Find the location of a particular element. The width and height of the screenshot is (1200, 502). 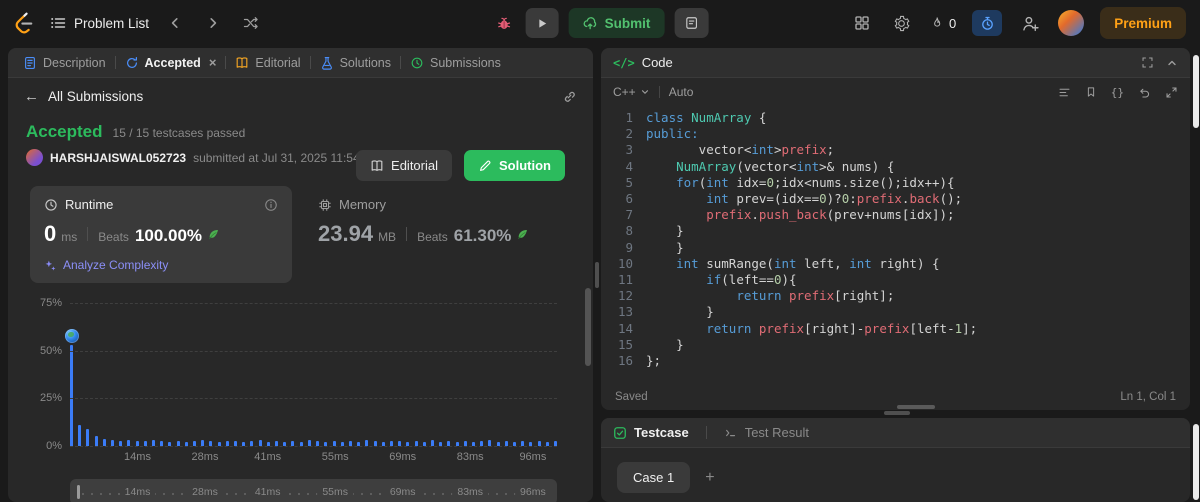

analyze-complexity-label: Analyze Complexity is located at coordinates (116, 265).